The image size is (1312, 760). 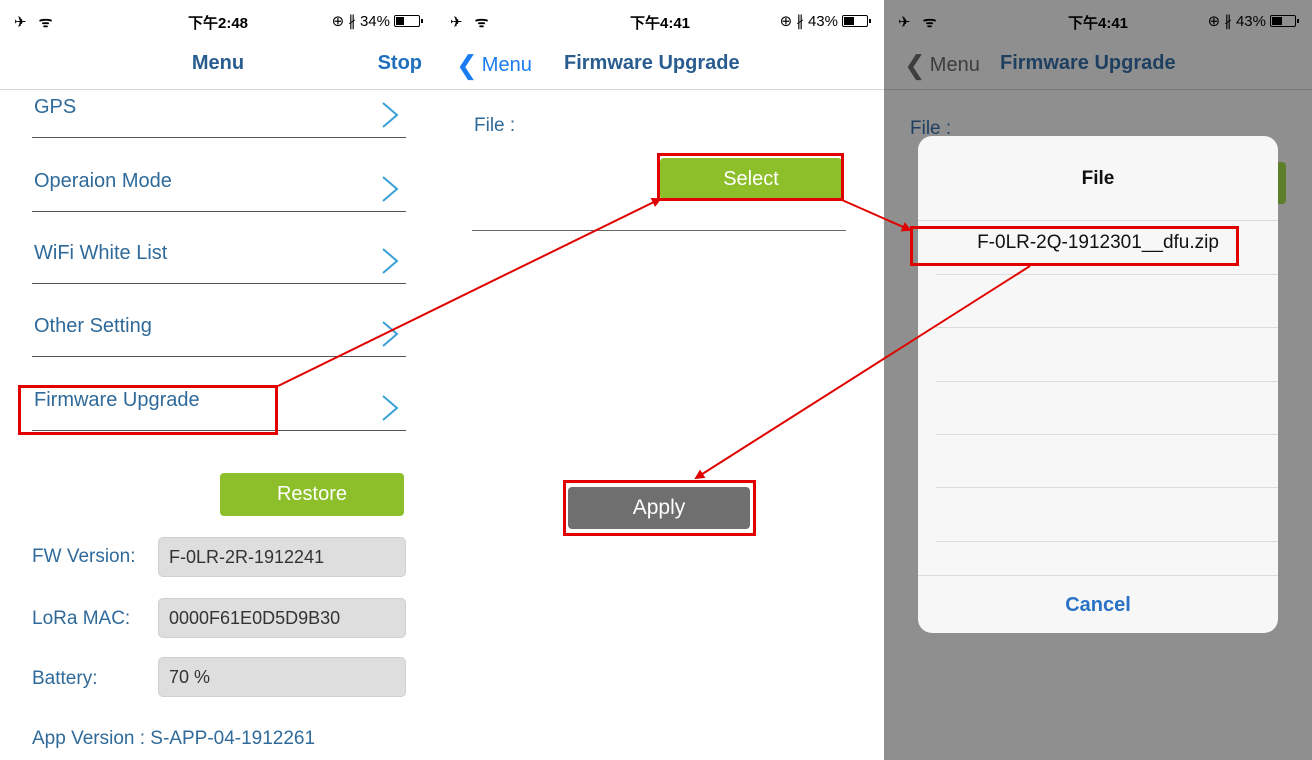 What do you see at coordinates (659, 230) in the screenshot?
I see `divider` at bounding box center [659, 230].